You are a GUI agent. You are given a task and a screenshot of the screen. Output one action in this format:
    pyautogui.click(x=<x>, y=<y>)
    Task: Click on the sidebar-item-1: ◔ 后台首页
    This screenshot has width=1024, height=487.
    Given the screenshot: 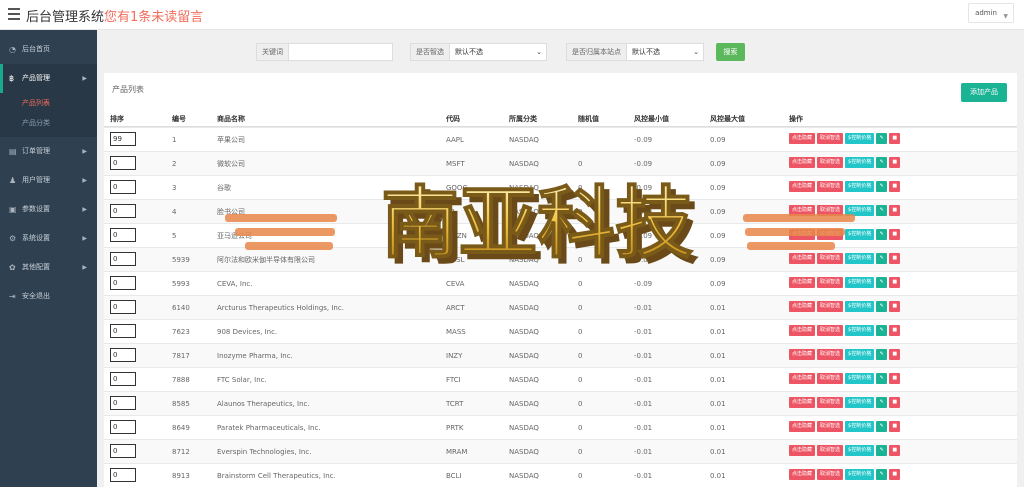 What is the action you would take?
    pyautogui.click(x=48, y=49)
    